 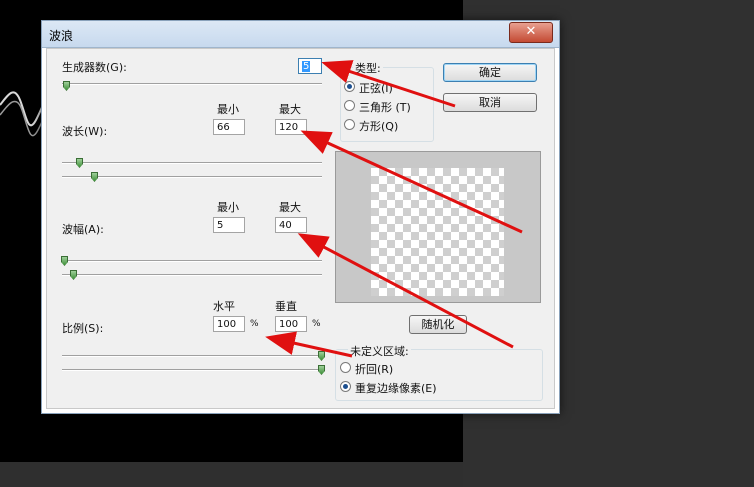 I want to click on scale-horizontal-input: 100, so click(x=229, y=324).